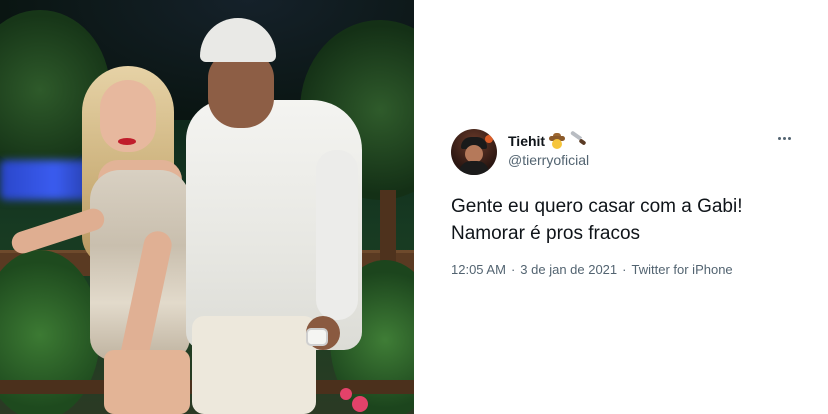 The width and height of the screenshot is (828, 414). What do you see at coordinates (147, 382) in the screenshot?
I see `woman-legs` at bounding box center [147, 382].